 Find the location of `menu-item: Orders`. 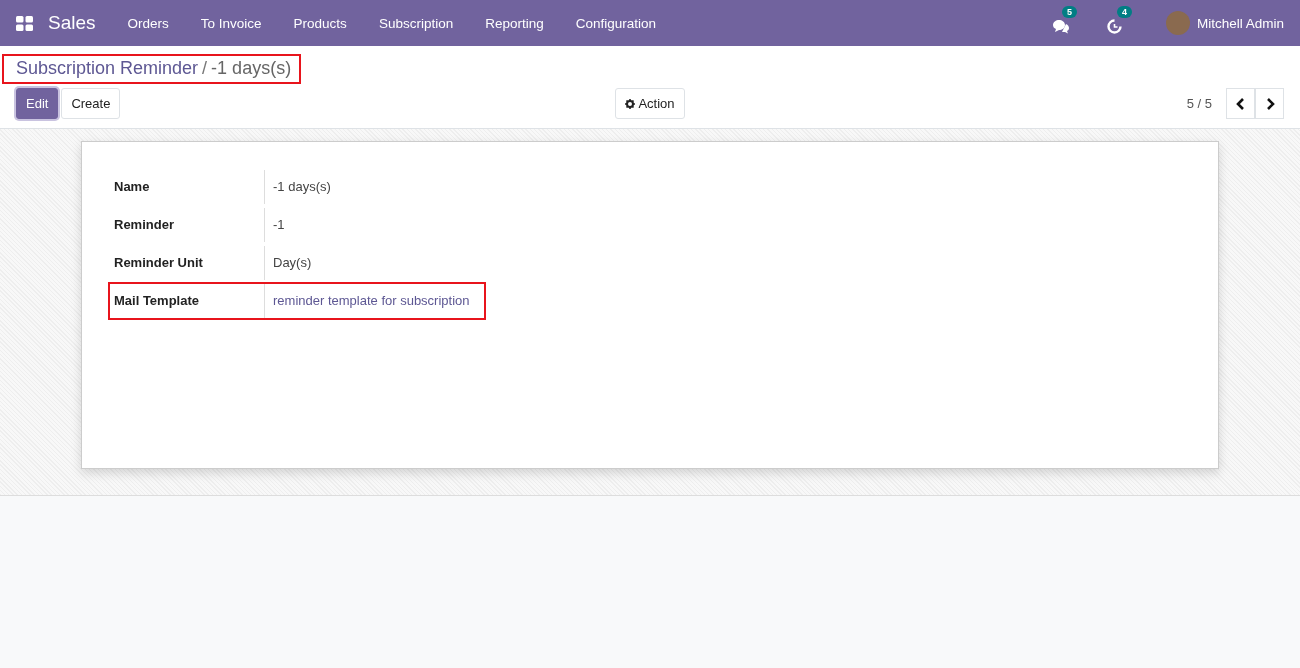

menu-item: Orders is located at coordinates (148, 23).